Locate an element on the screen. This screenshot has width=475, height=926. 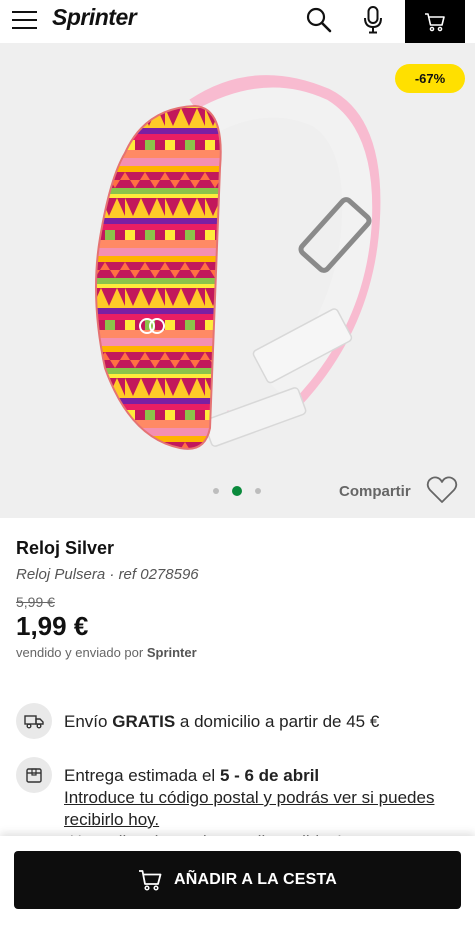
product-title: Reloj Silver is located at coordinates (65, 548).